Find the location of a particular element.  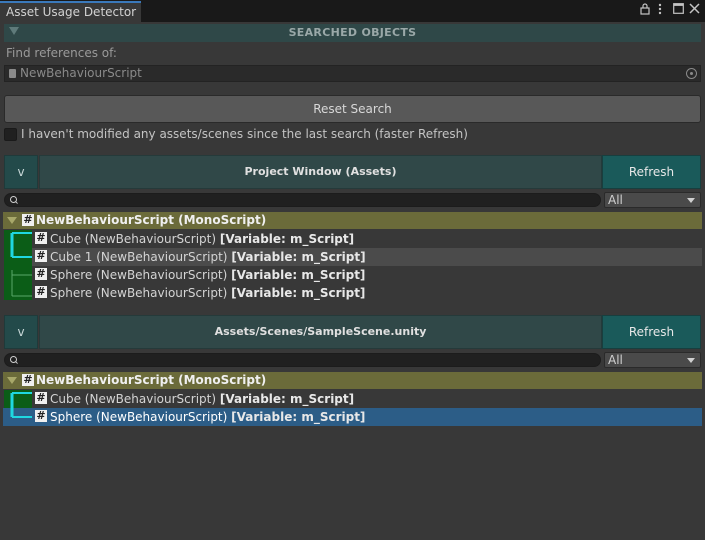

window-tab: Asset Usage Detector is located at coordinates (70, 11).